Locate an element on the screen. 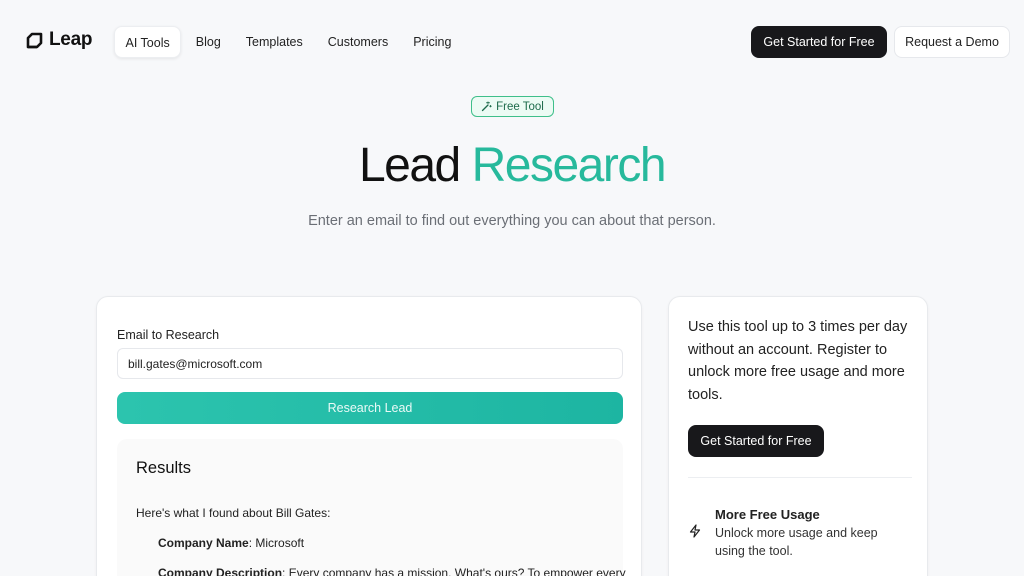 The height and width of the screenshot is (576, 1024). result-company-name: Company Name: Microsoft is located at coordinates (231, 543).